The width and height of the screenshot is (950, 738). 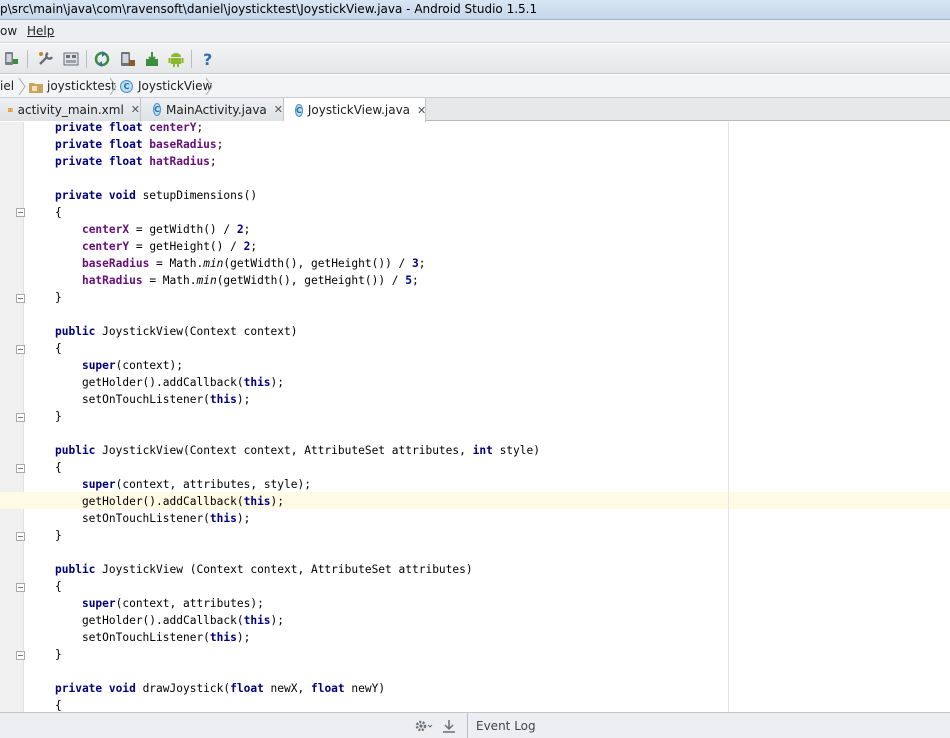 What do you see at coordinates (132, 365) in the screenshot?
I see `code-line: super(context);` at bounding box center [132, 365].